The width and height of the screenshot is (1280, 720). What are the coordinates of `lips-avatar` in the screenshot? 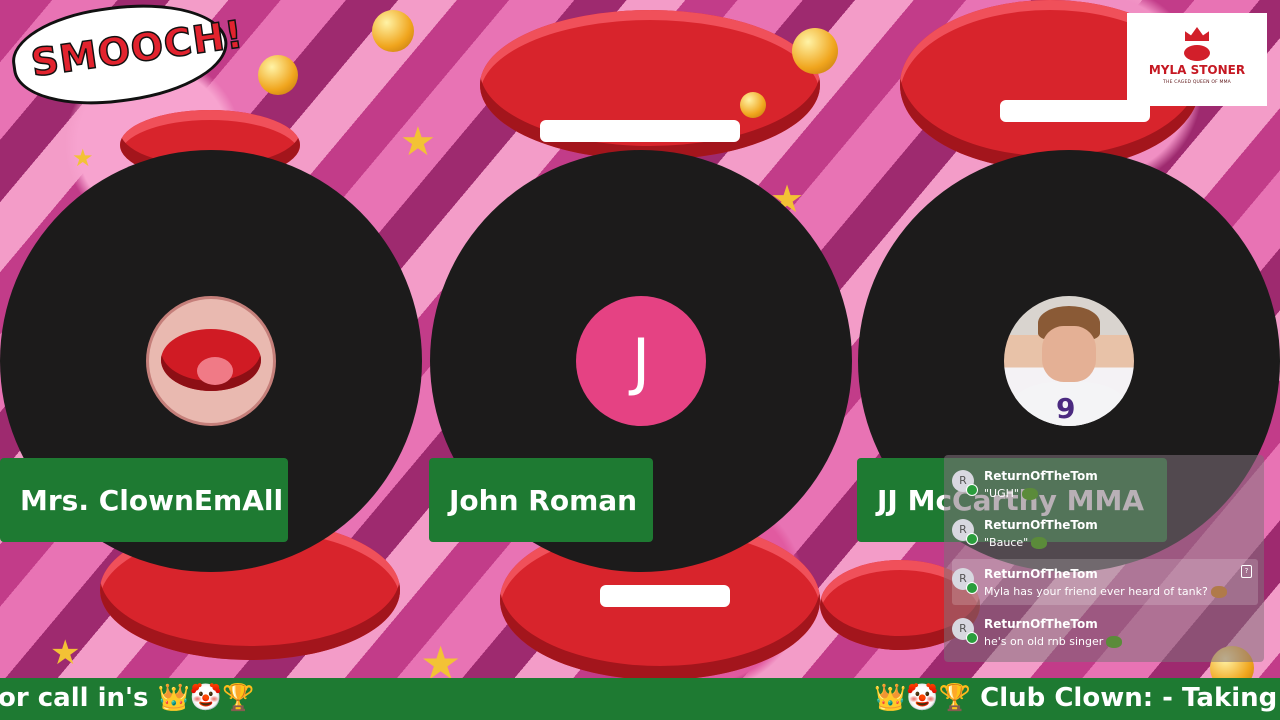 It's located at (211, 361).